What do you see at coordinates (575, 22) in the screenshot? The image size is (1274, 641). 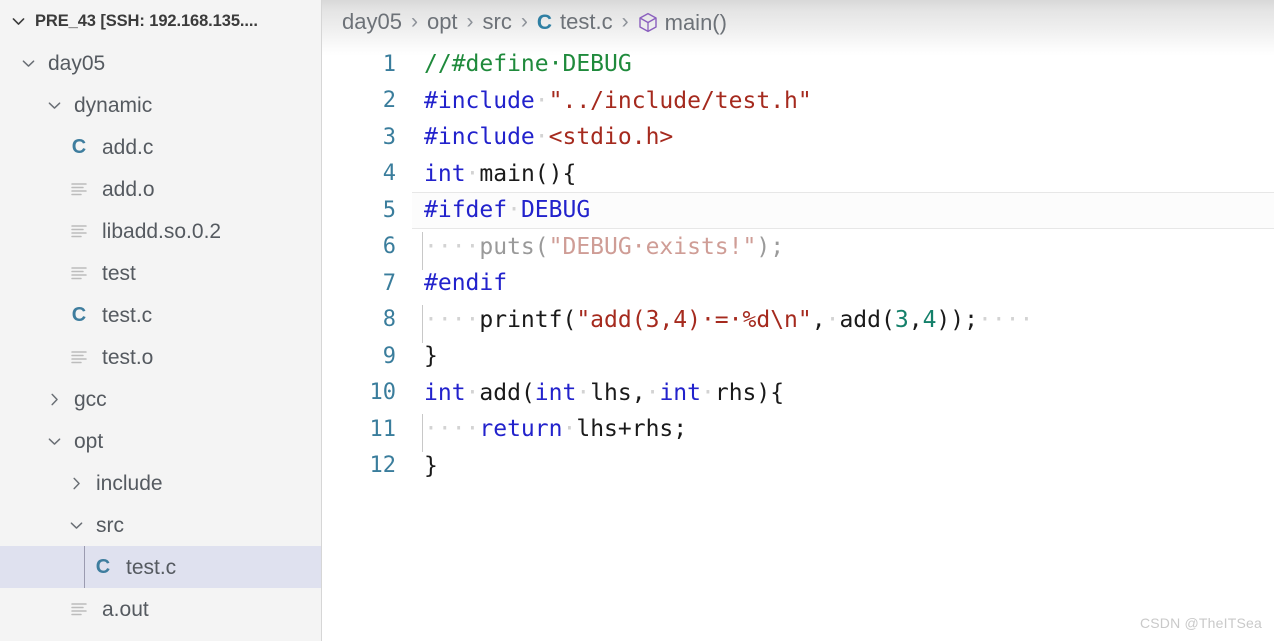 I see `breadcrumb-item-test-c: Ctest.c` at bounding box center [575, 22].